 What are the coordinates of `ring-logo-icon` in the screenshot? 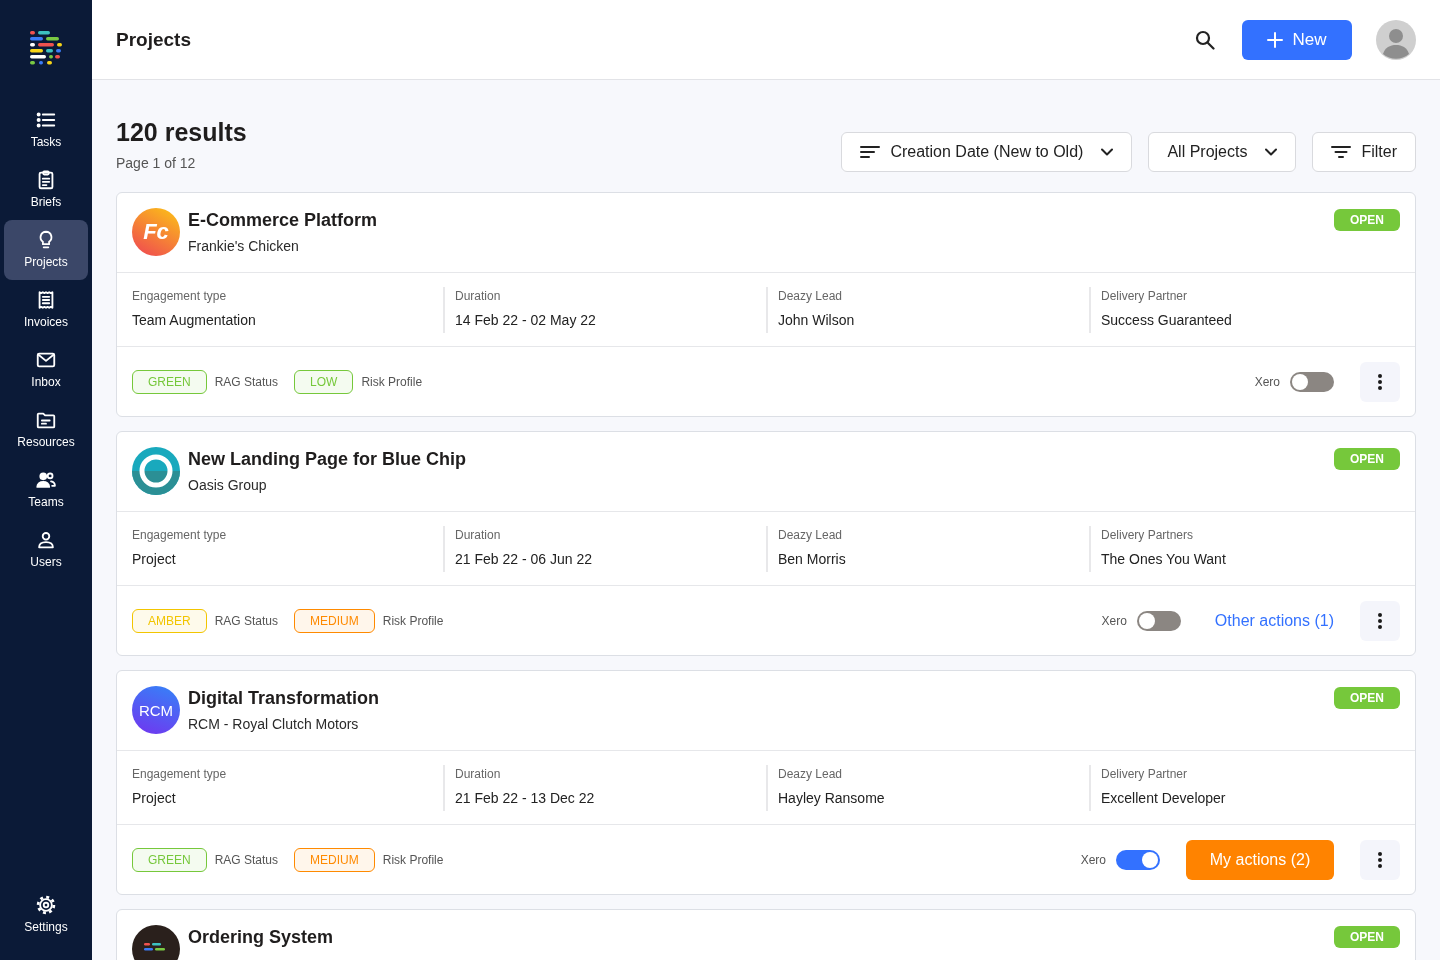 It's located at (156, 471).